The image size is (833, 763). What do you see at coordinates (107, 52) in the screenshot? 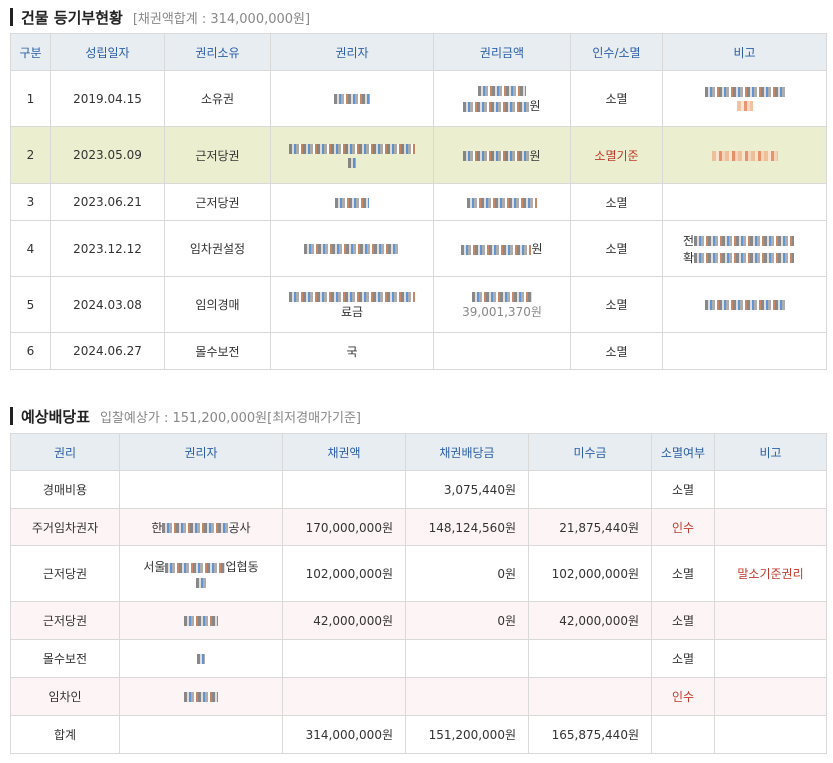
I see `col-header: 성립일자` at bounding box center [107, 52].